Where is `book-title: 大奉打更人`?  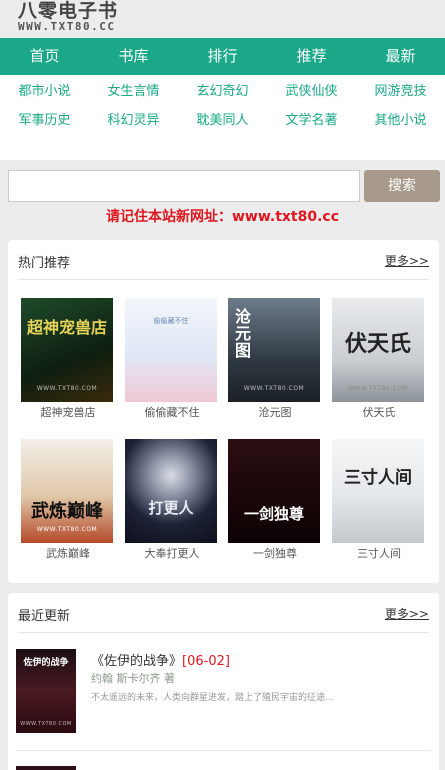
book-title: 大奉打更人 is located at coordinates (172, 553).